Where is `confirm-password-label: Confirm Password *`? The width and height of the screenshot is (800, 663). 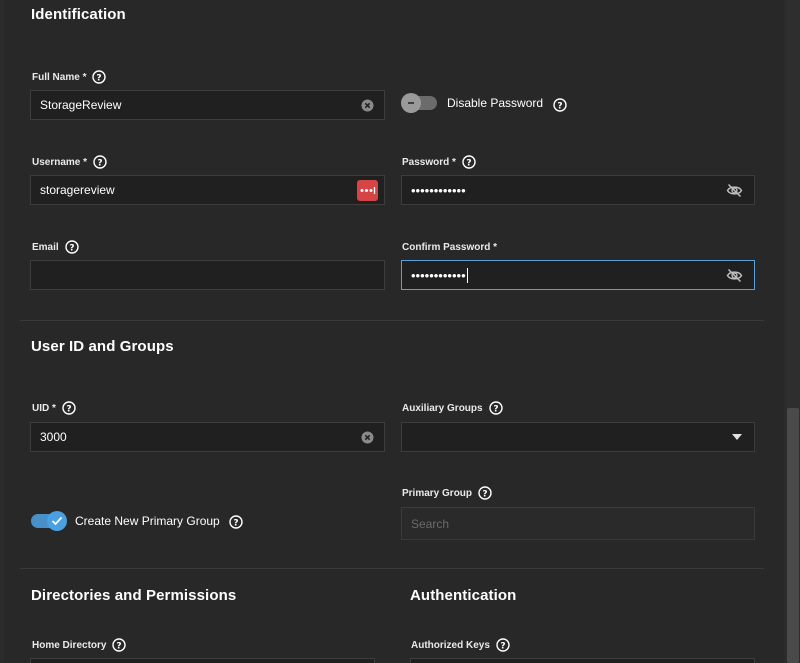 confirm-password-label: Confirm Password * is located at coordinates (450, 247).